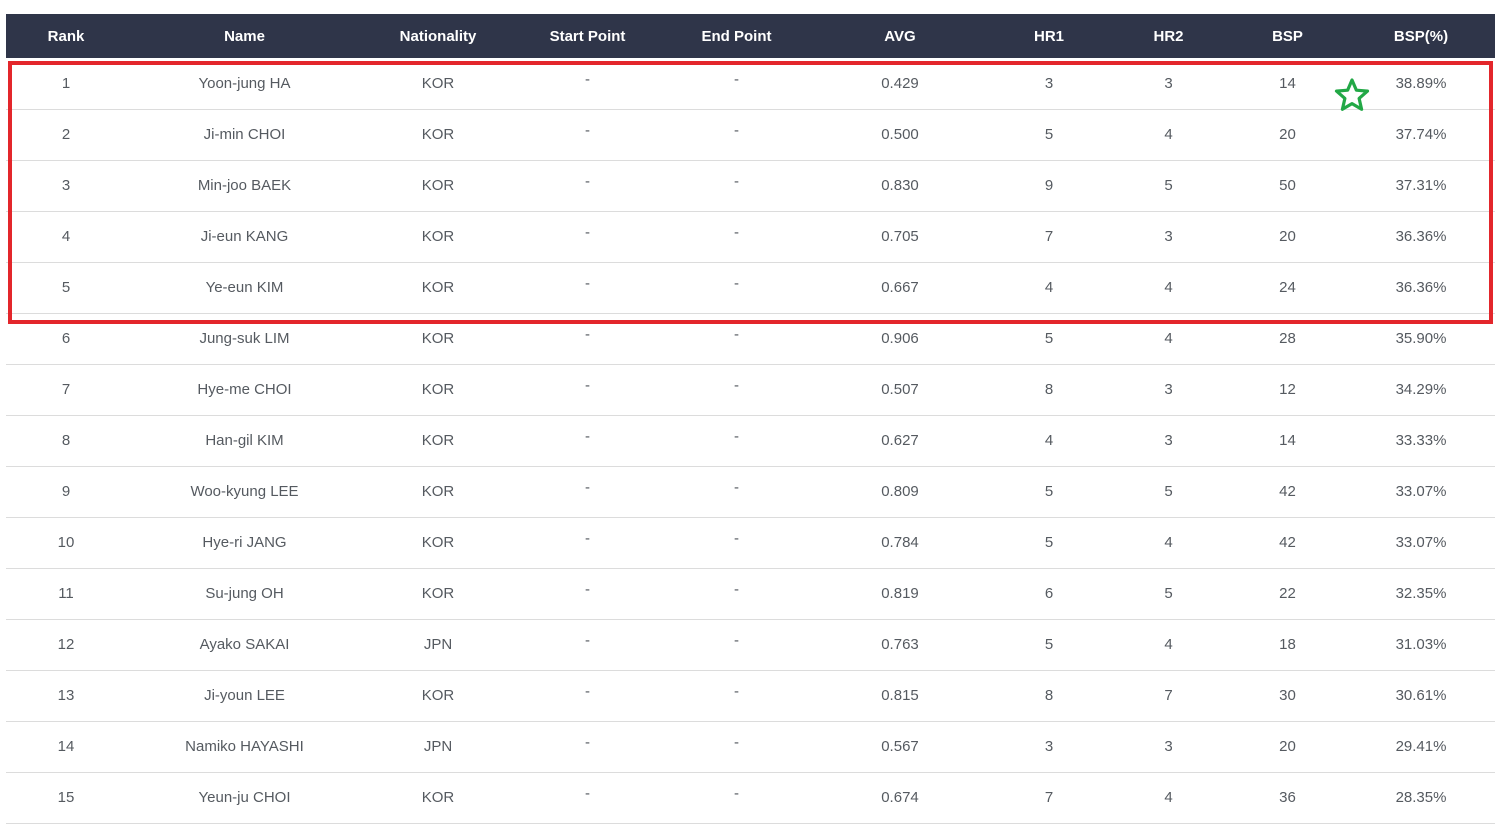  What do you see at coordinates (900, 36) in the screenshot?
I see `column-header-avg: AVG` at bounding box center [900, 36].